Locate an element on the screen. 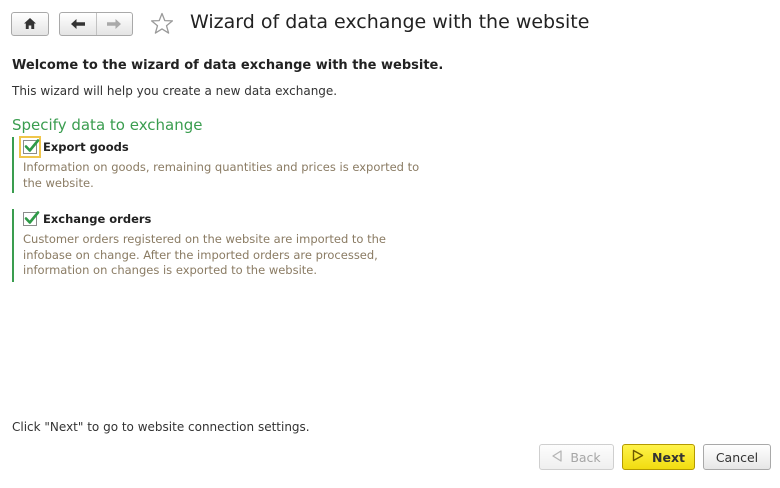  triangle-right-icon is located at coordinates (638, 457).